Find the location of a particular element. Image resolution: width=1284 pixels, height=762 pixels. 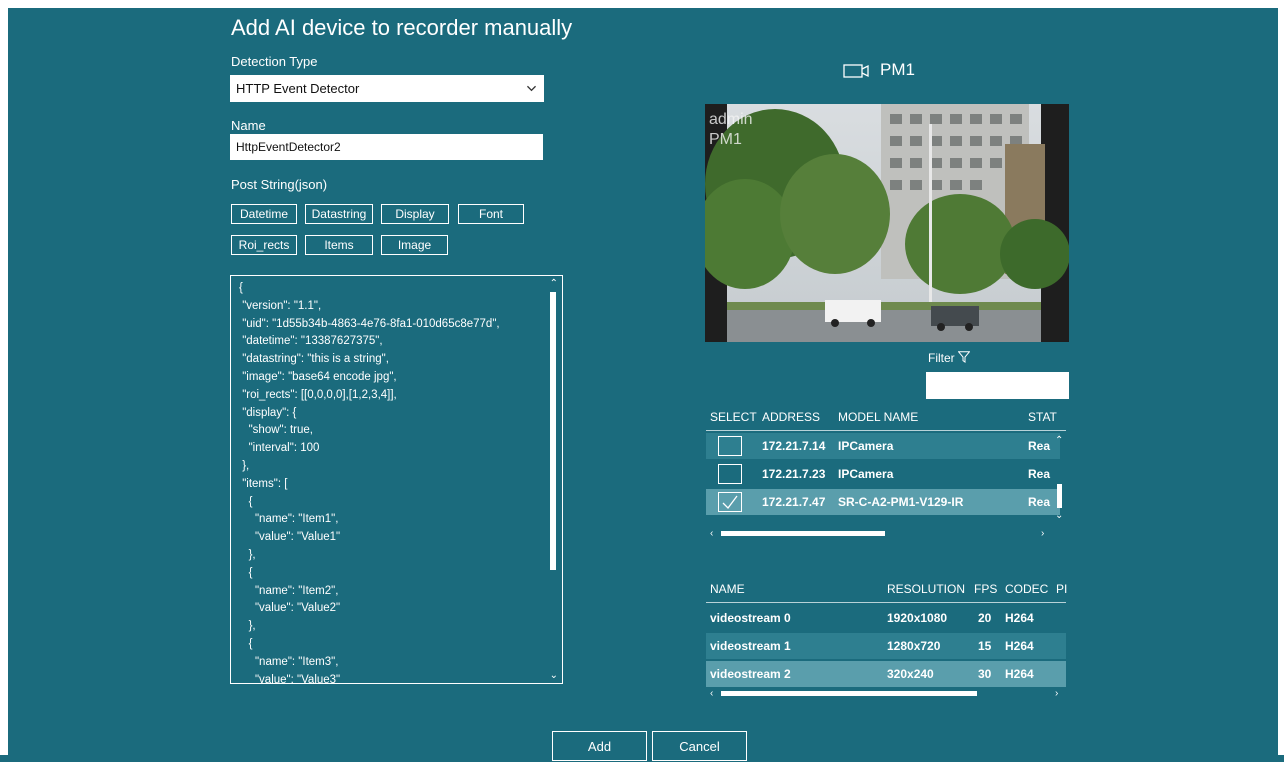

devices-vscroll-thumb is located at coordinates (1059, 496).